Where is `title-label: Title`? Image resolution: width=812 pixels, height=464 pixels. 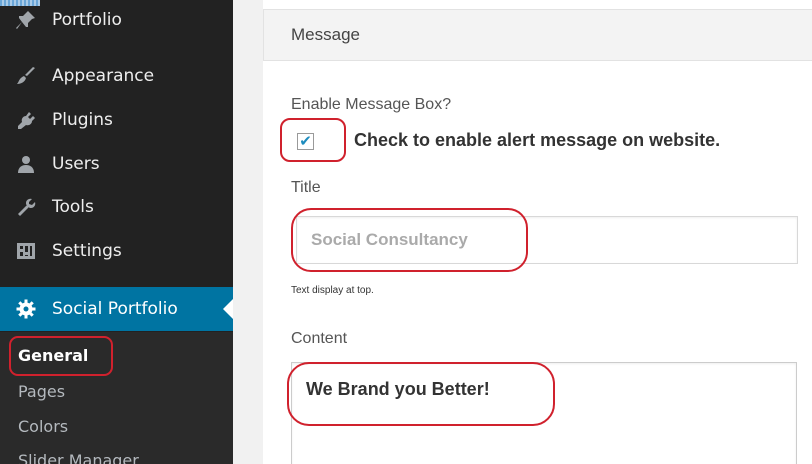 title-label: Title is located at coordinates (306, 187).